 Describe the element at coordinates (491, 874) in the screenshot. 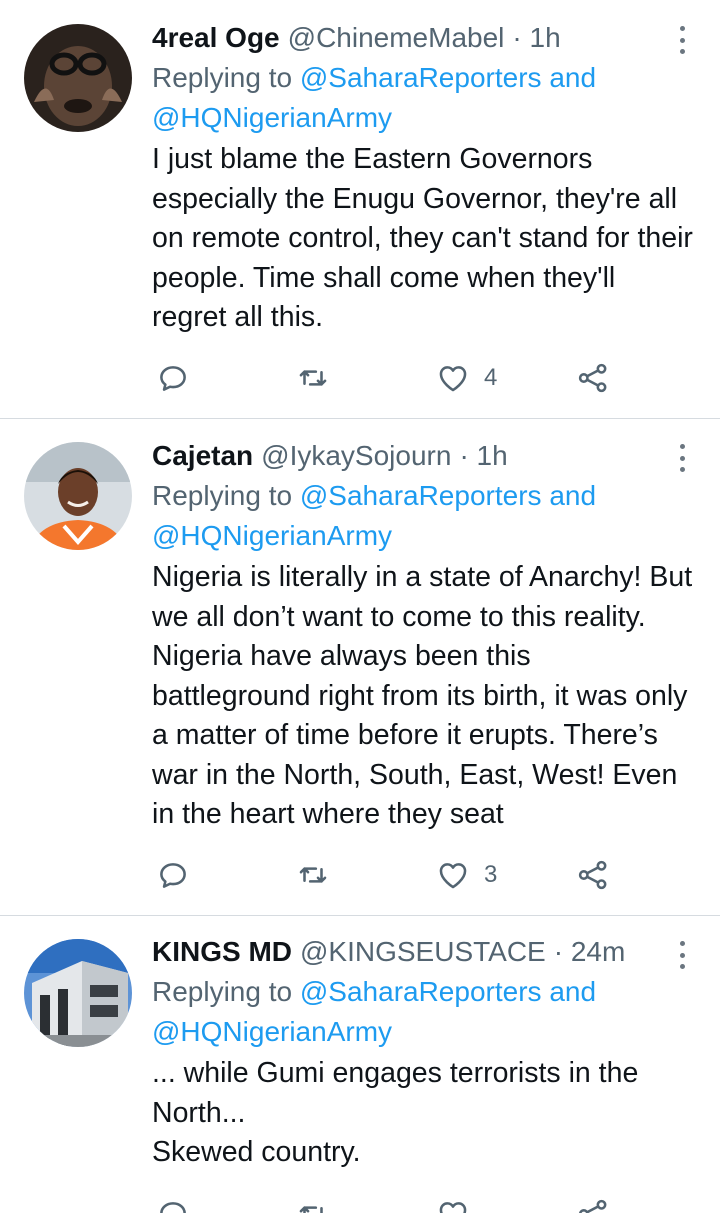

I see `like-count: 3` at that location.